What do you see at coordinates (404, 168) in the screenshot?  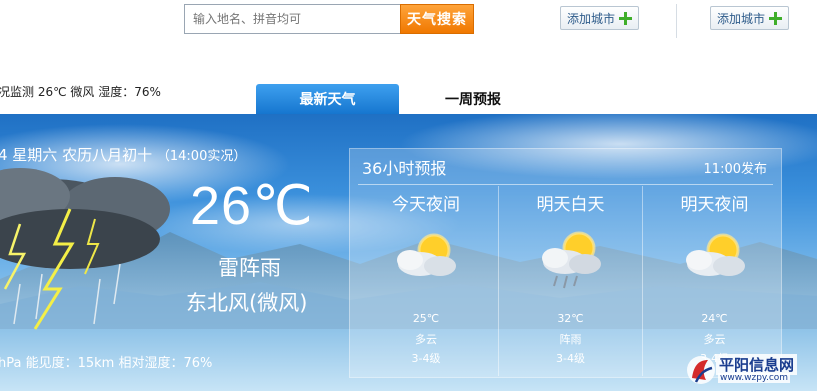 I see `forecast-title: 36小时预报` at bounding box center [404, 168].